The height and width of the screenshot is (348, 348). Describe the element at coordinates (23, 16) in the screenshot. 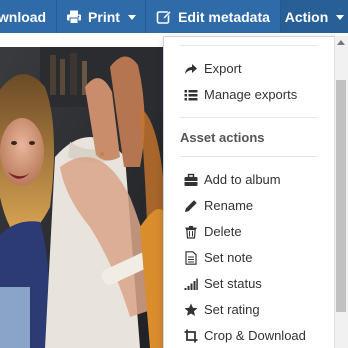

I see `download-label: wnload` at that location.